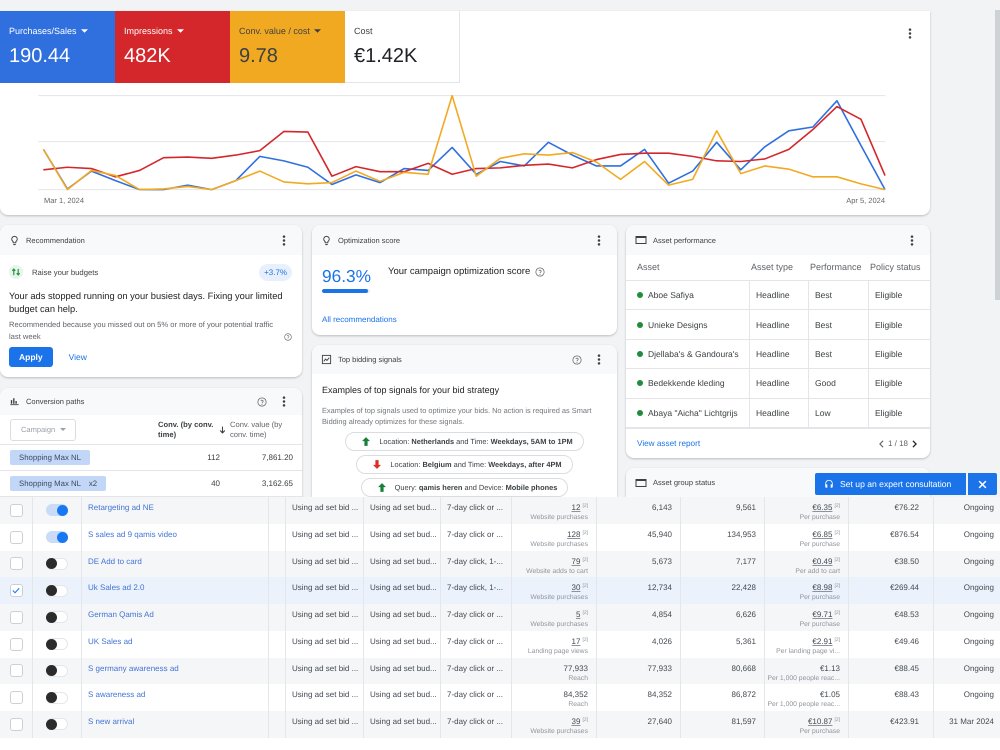 Image resolution: width=1000 pixels, height=750 pixels. What do you see at coordinates (259, 56) in the screenshot?
I see `metric-value: 9.78` at bounding box center [259, 56].